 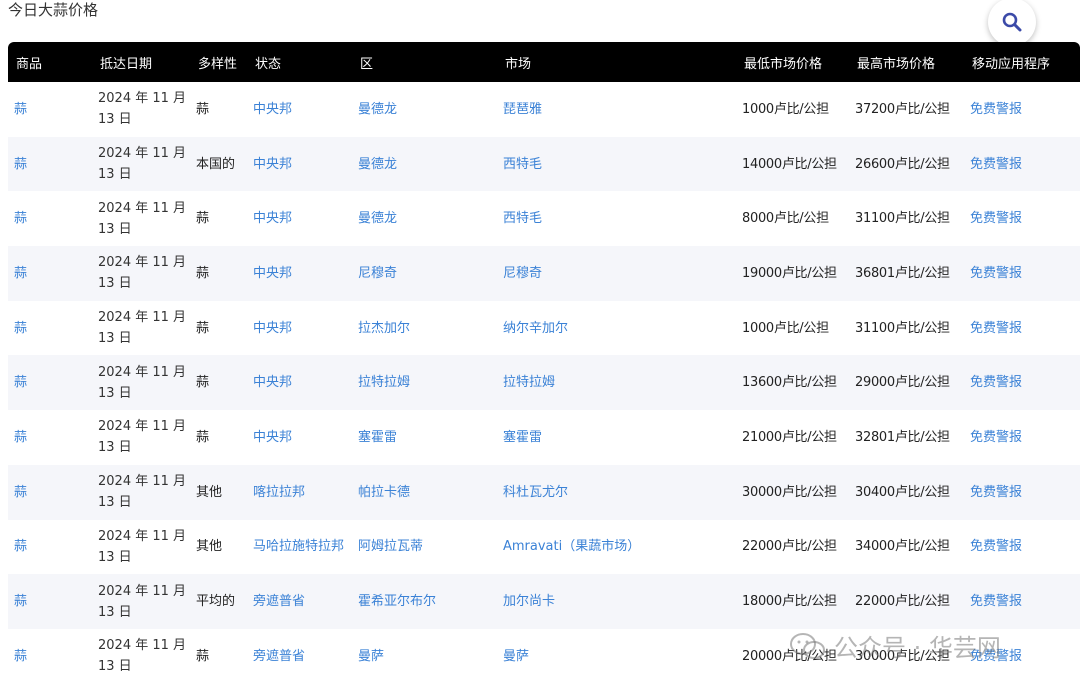 What do you see at coordinates (616, 601) in the screenshot?
I see `market-link: 加尔尚卡` at bounding box center [616, 601].